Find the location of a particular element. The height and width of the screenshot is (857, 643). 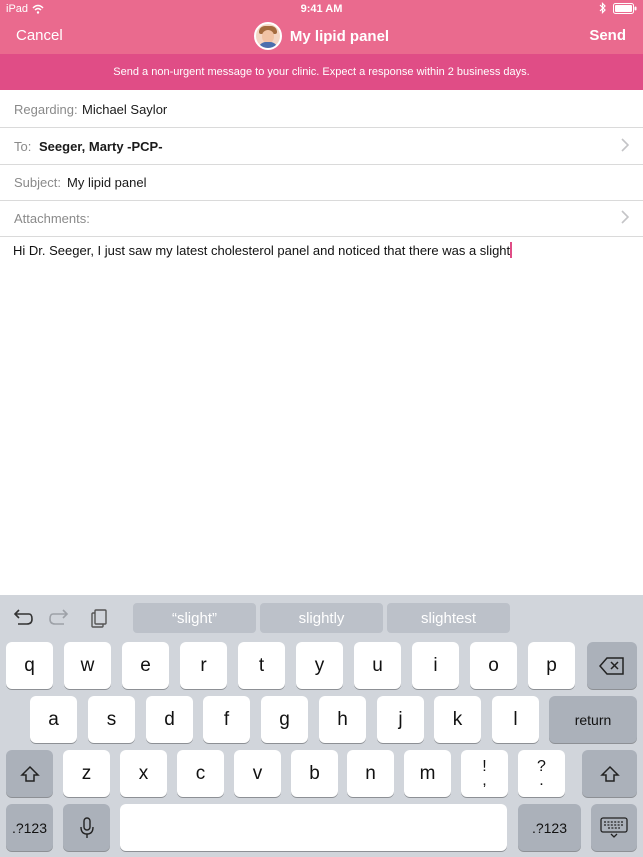

key-o: o is located at coordinates (493, 665).